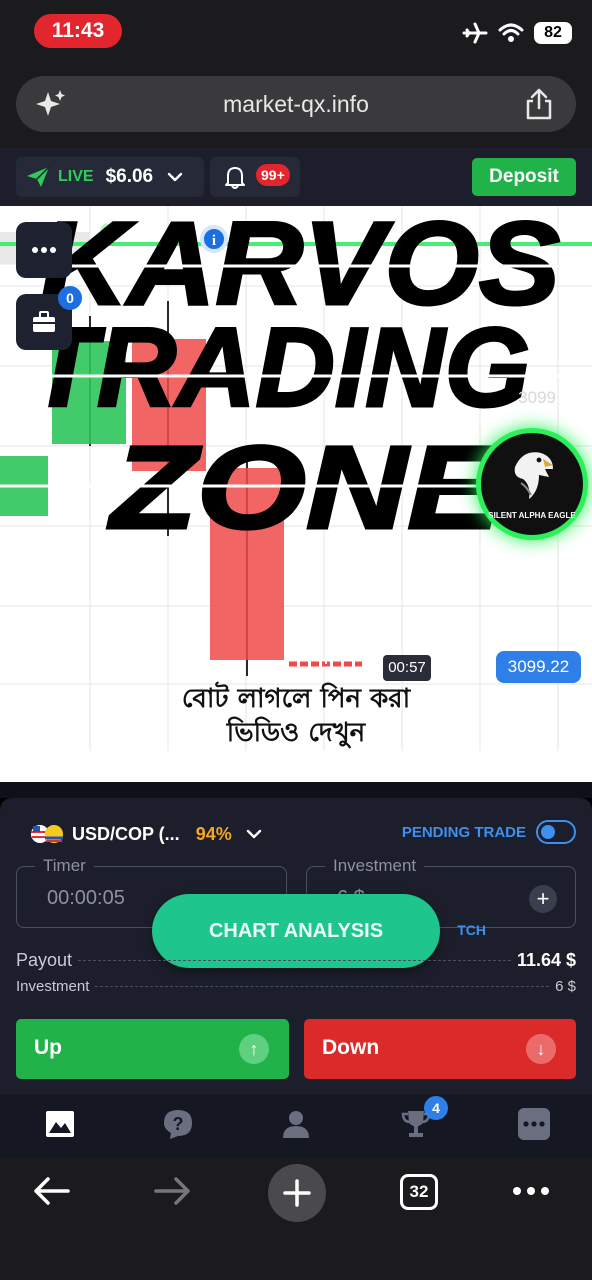 The image size is (592, 1280). I want to click on investment-row-value: 6 $, so click(565, 986).